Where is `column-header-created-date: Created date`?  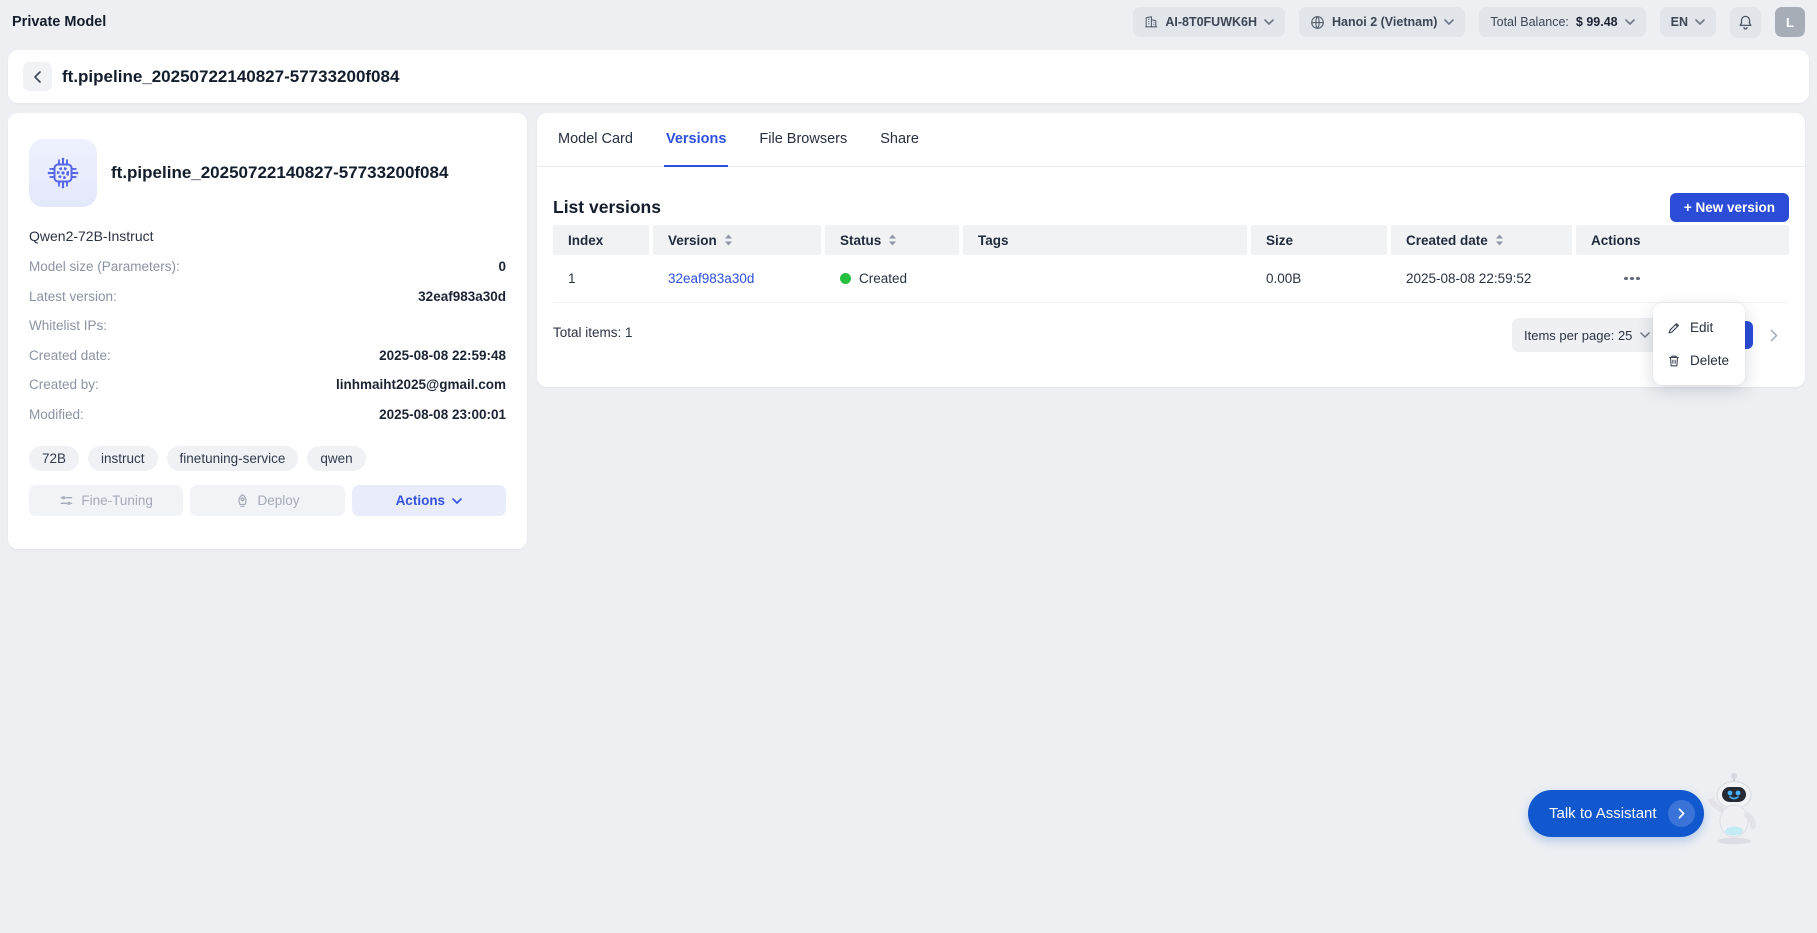
column-header-created-date: Created date is located at coordinates (1481, 240).